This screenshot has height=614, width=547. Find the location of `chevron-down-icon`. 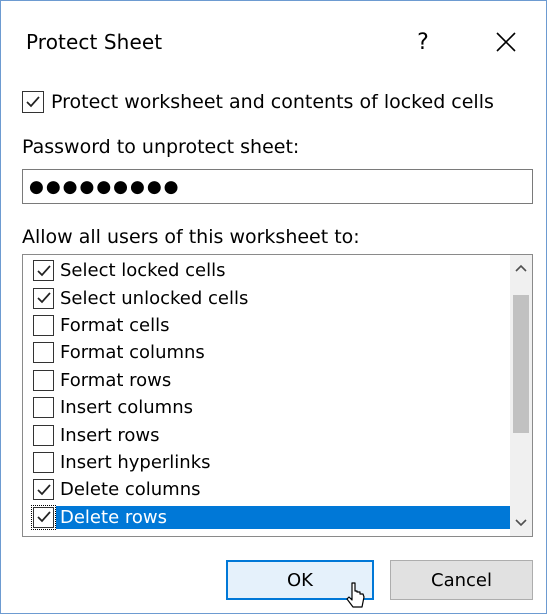

chevron-down-icon is located at coordinates (521, 523).